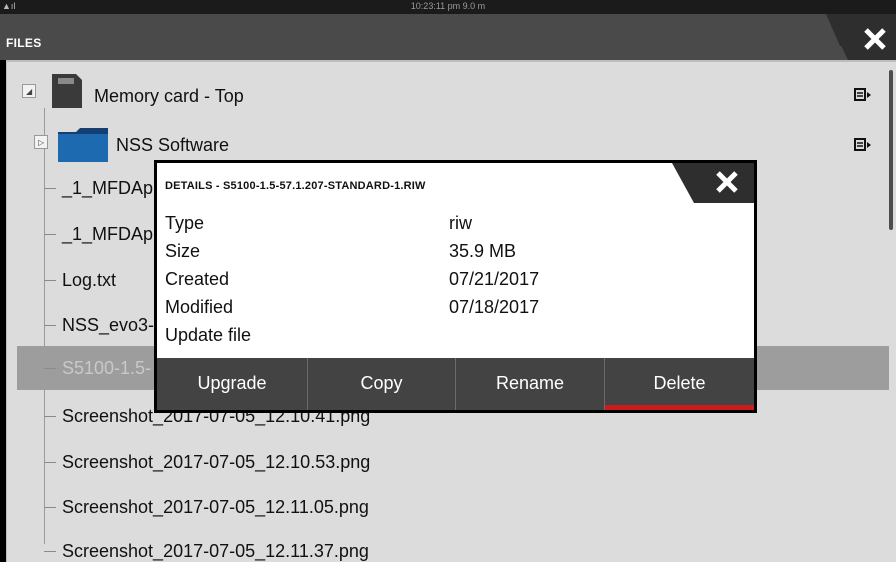  I want to click on status-bar: ▲ıl 10:23:11 pm 9.0 m, so click(448, 7).